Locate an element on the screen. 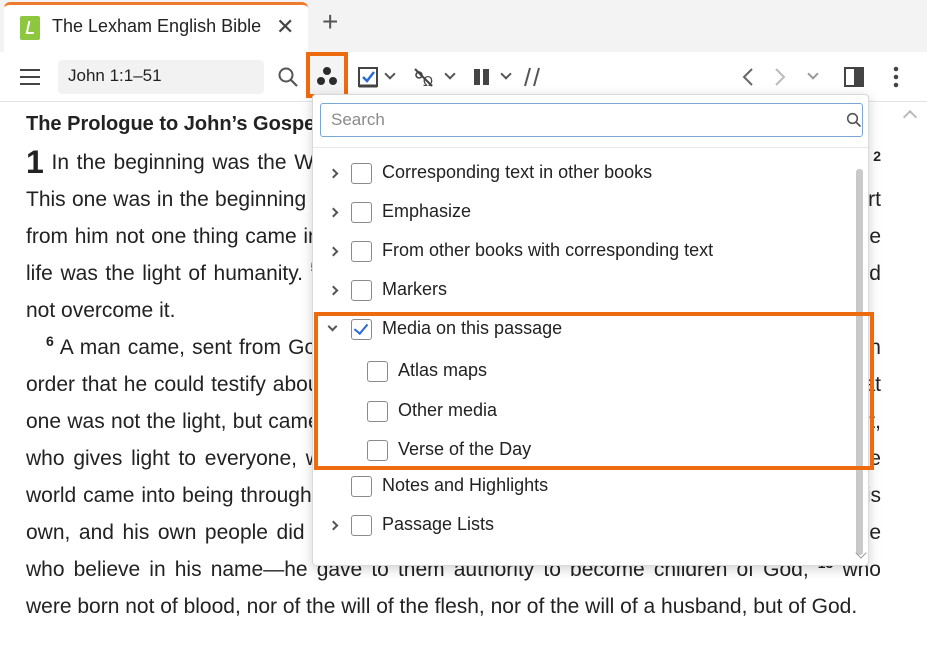 Image resolution: width=927 pixels, height=667 pixels. filter-item-atlas-maps: Atlas maps is located at coordinates (583, 371).